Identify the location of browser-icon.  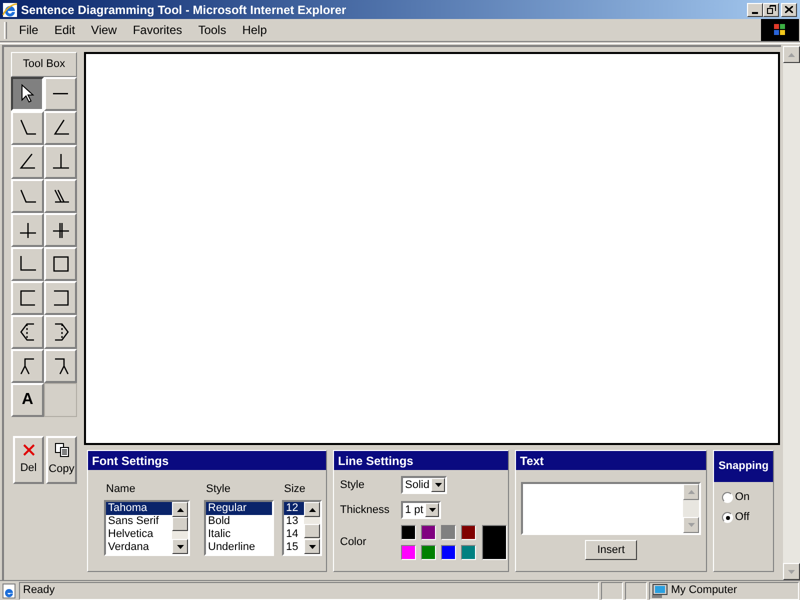
(10, 10).